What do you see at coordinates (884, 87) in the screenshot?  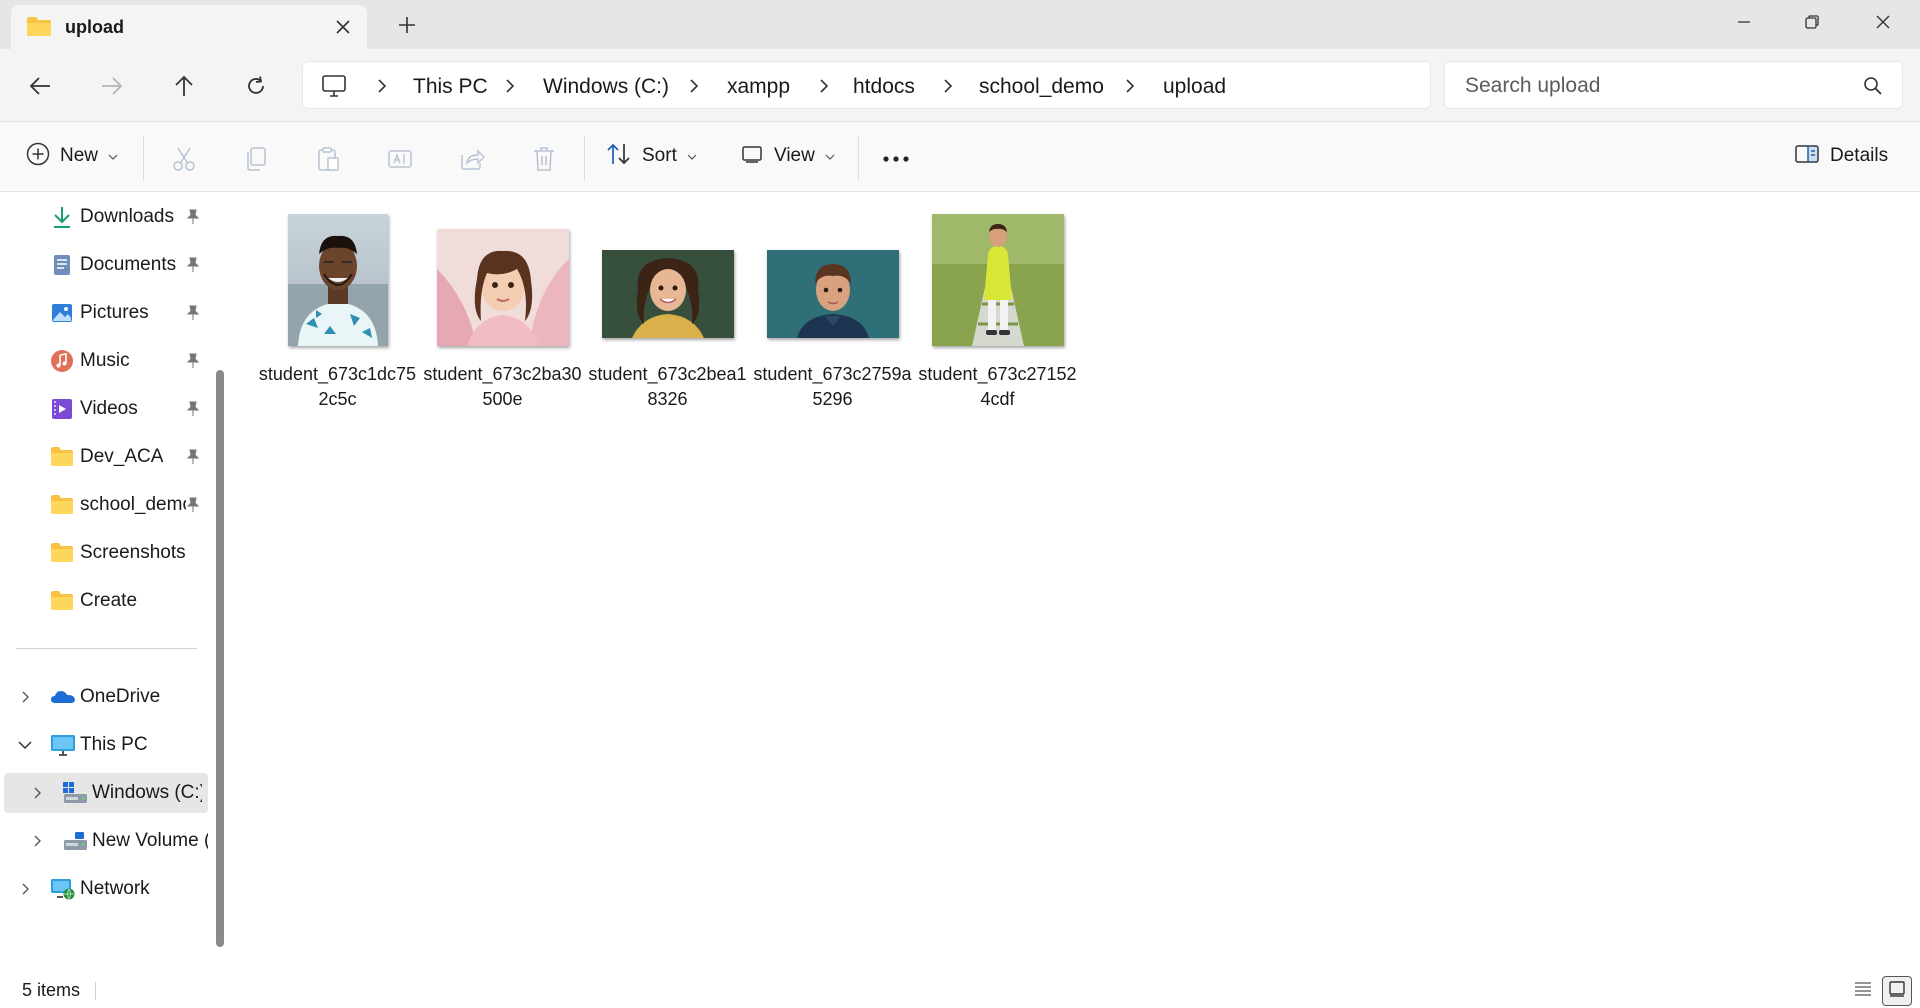 I see `breadcrumb-htdocs: htdocs` at bounding box center [884, 87].